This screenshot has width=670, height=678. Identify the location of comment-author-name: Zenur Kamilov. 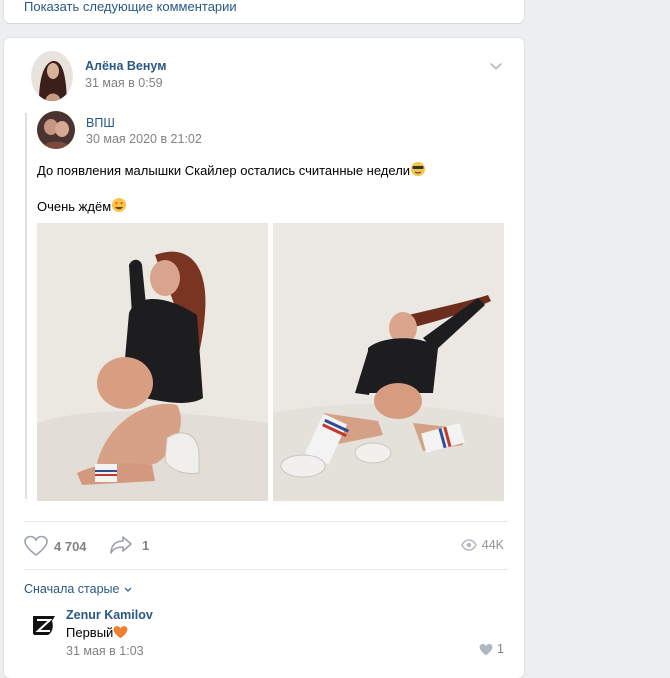
(109, 615).